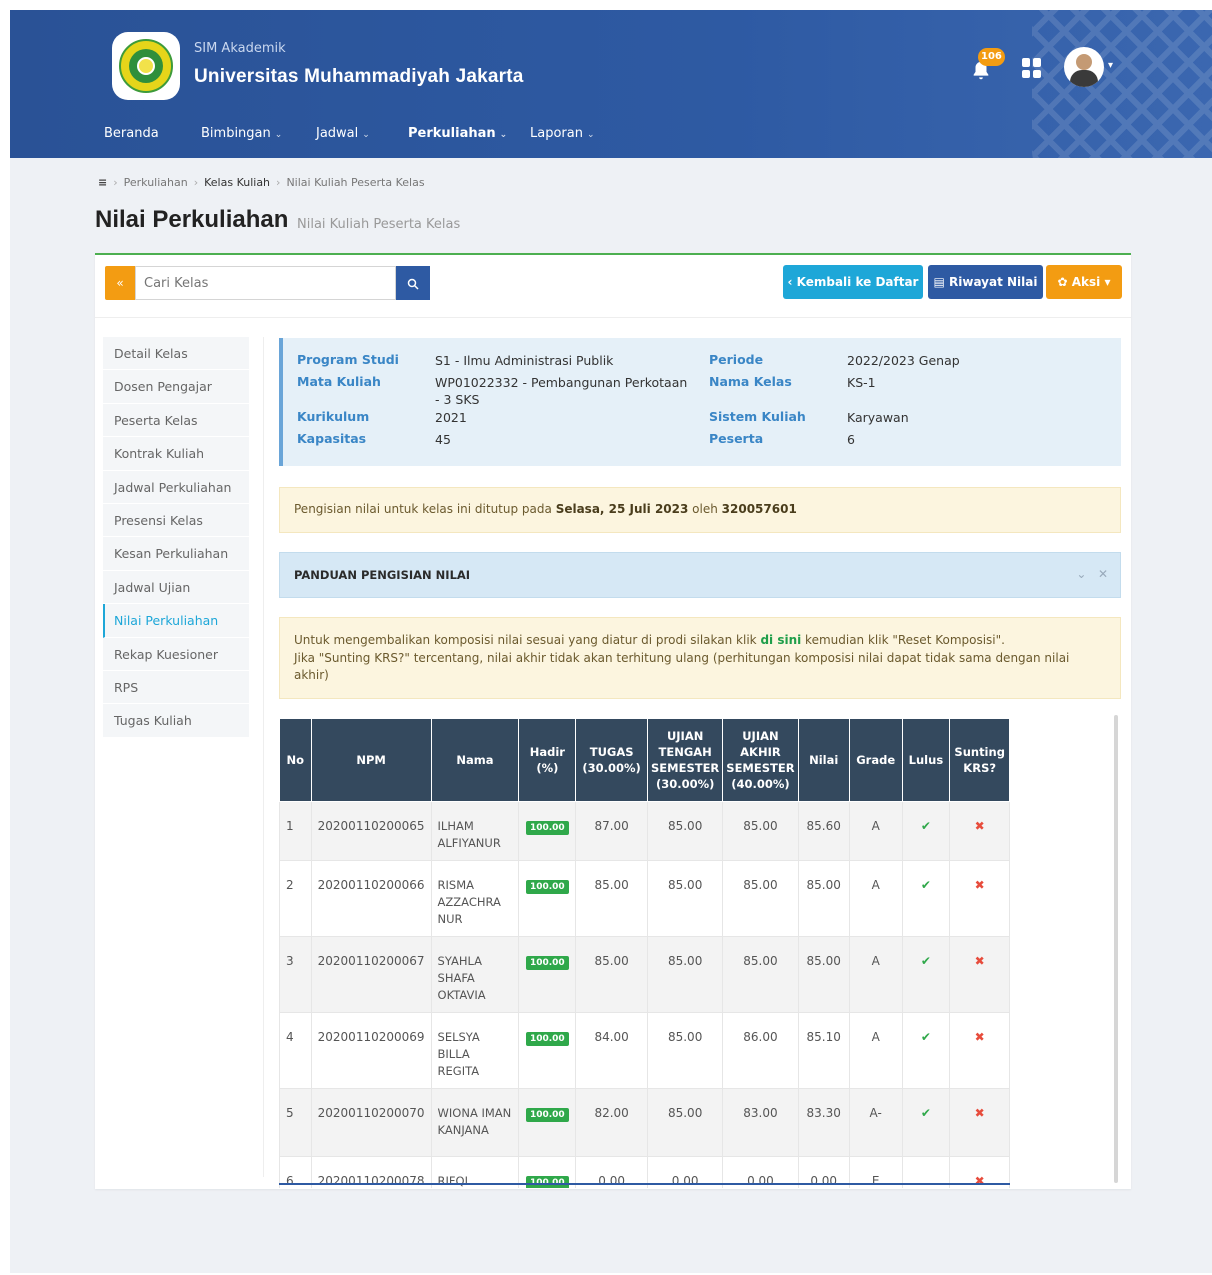 The width and height of the screenshot is (1212, 1275). Describe the element at coordinates (475, 898) in the screenshot. I see `cell-nama: RISMA AZZACHRA NUR` at that location.